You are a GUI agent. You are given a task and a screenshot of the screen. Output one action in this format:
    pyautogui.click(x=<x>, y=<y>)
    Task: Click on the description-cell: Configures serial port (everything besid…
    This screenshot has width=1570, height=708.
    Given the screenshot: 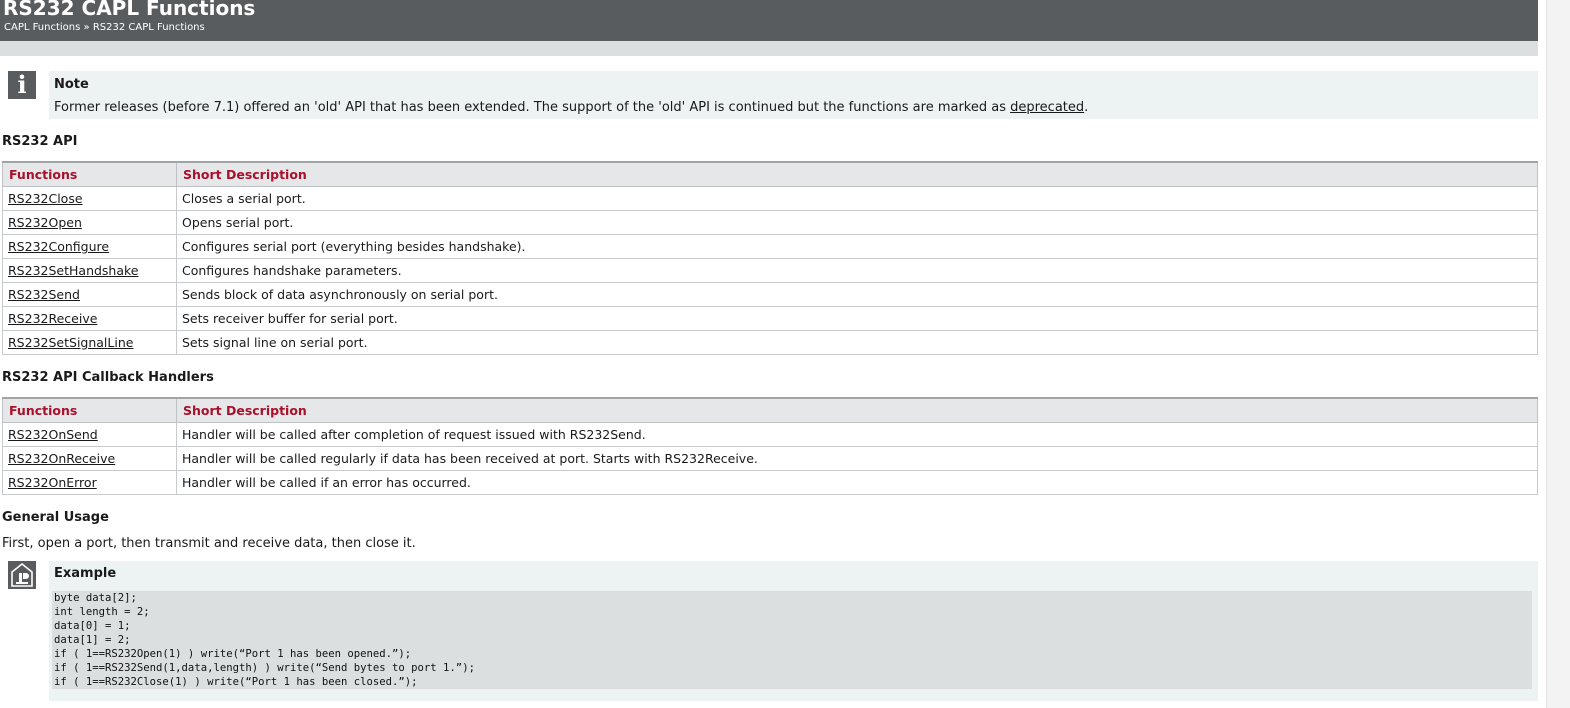 What is the action you would take?
    pyautogui.click(x=857, y=246)
    